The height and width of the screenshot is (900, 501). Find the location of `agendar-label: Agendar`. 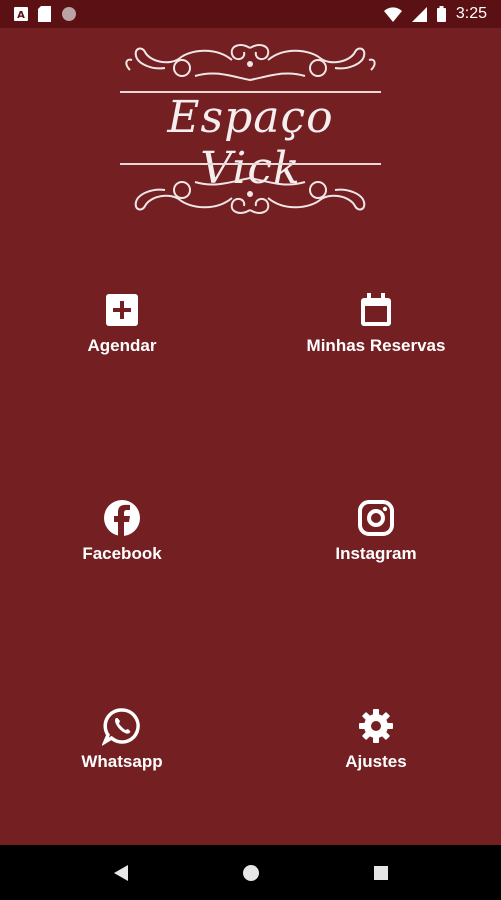

agendar-label: Agendar is located at coordinates (122, 345).